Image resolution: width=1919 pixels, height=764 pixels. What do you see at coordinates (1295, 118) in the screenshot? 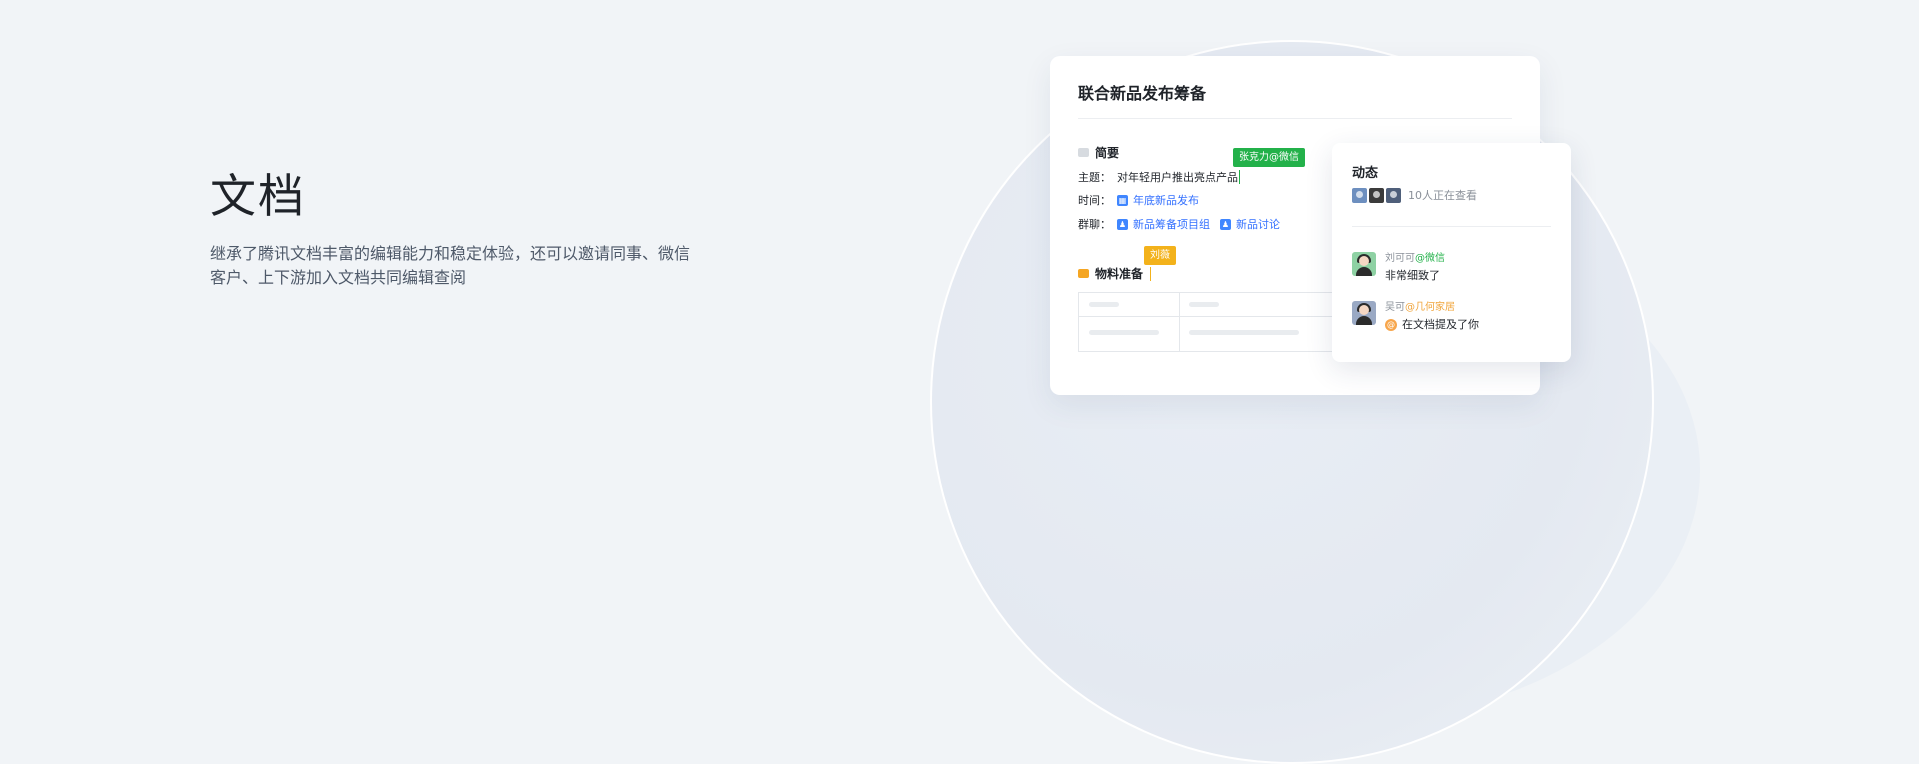
I see `title-divider` at bounding box center [1295, 118].